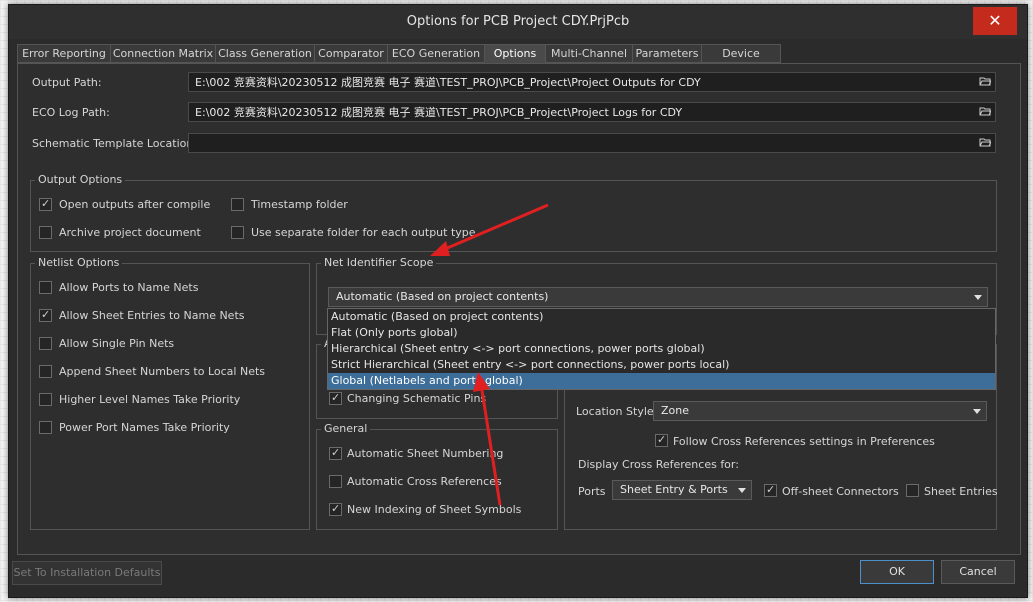 Image resolution: width=1033 pixels, height=602 pixels. I want to click on ports-value: Sheet Entry & Ports, so click(674, 489).